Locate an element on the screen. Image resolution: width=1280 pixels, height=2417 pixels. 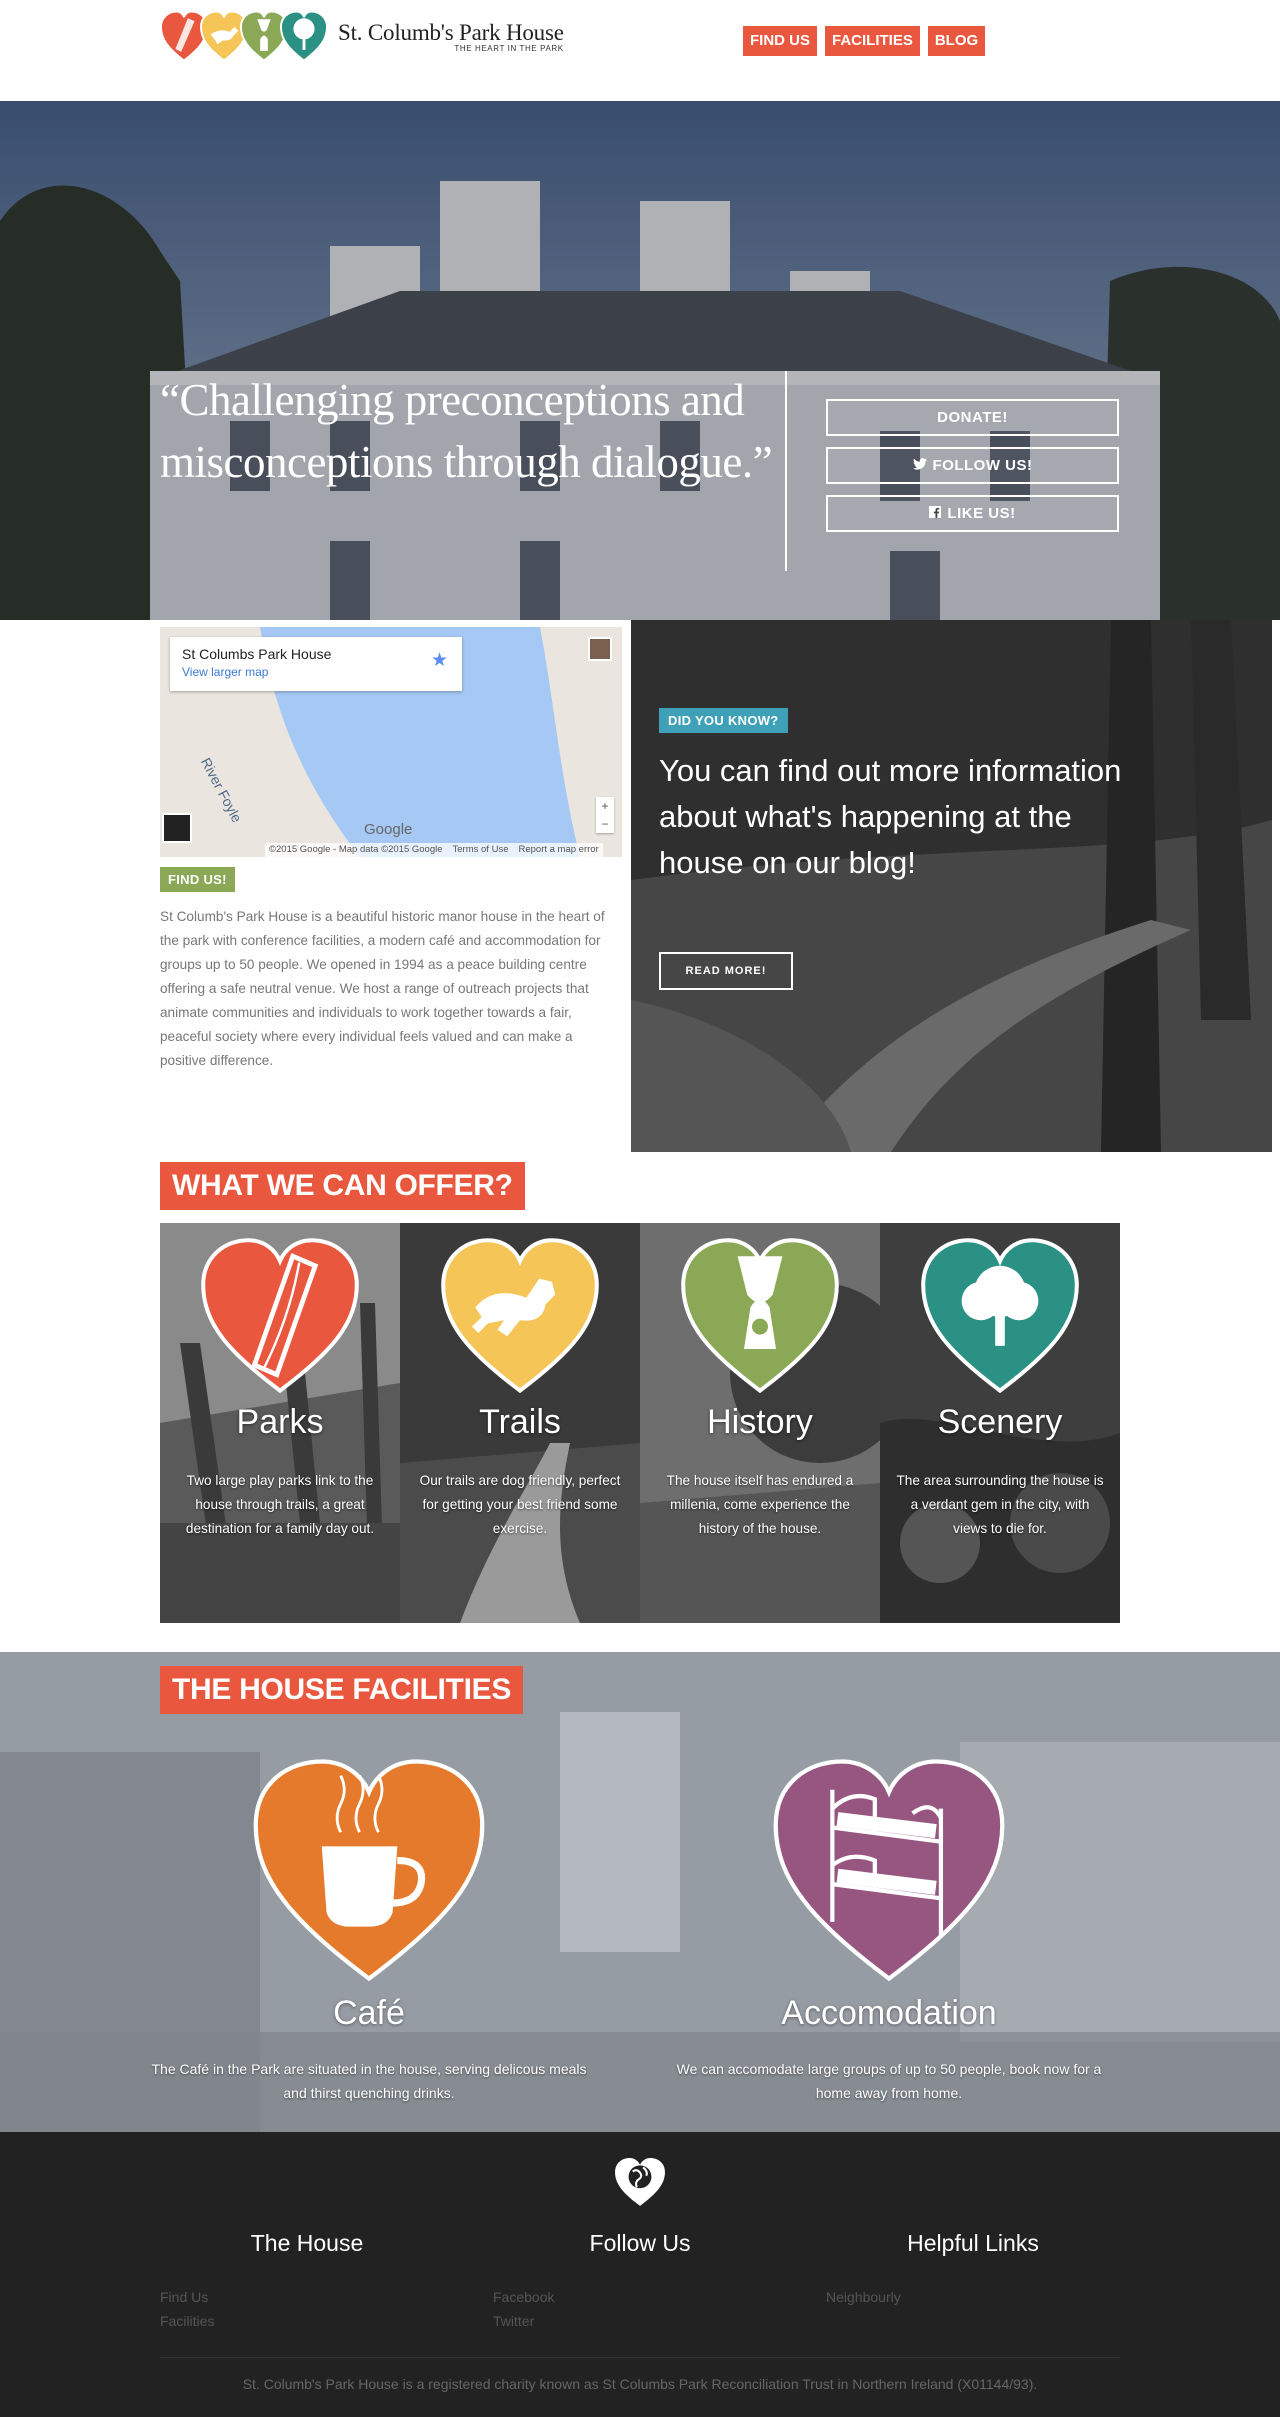
footer-link-facebook: Facebook is located at coordinates (649, 2297).